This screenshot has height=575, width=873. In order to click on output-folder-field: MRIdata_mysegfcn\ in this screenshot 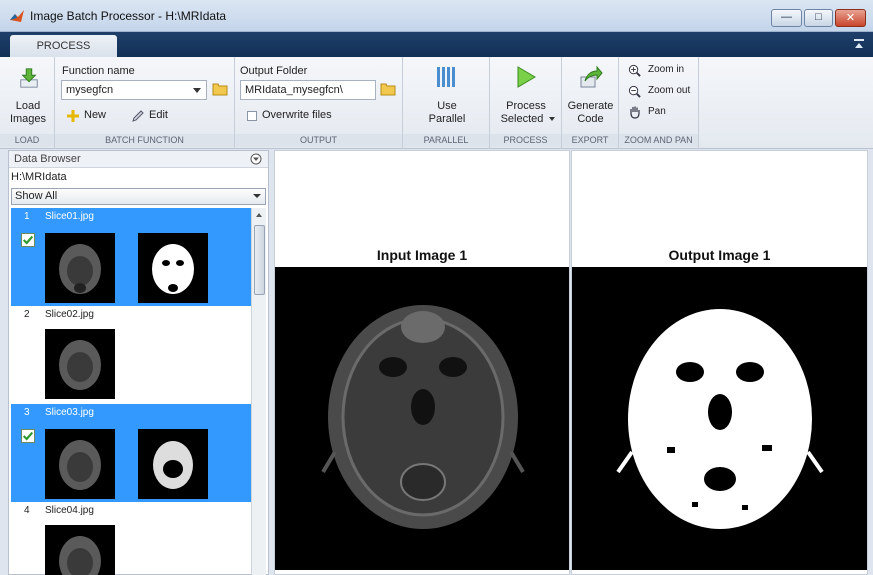, I will do `click(308, 90)`.